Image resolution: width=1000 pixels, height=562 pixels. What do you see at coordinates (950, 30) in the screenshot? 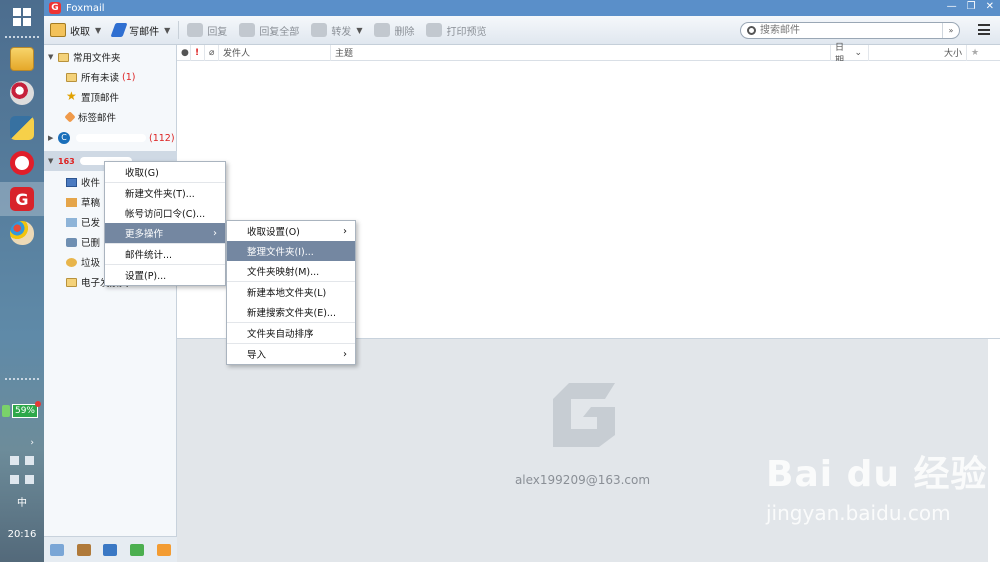
I see `search-options-icon: »` at bounding box center [950, 30].